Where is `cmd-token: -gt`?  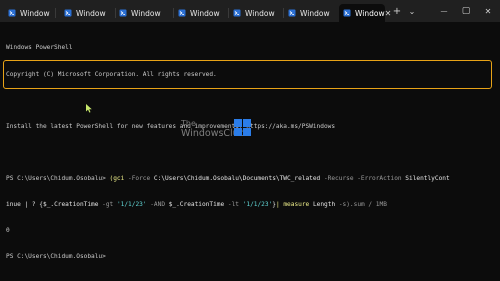 cmd-token: -gt is located at coordinates (107, 204).